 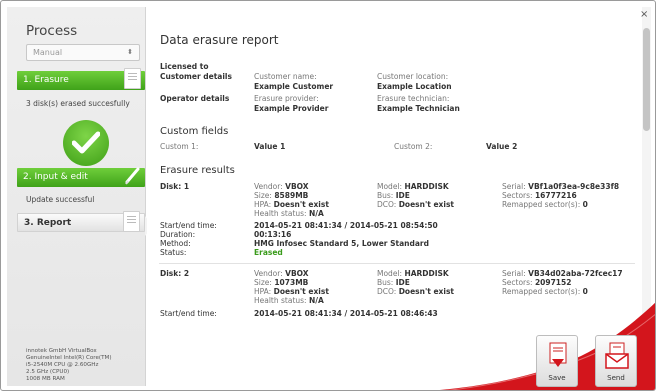 I want to click on disk1-size: Size: 8589MB, so click(x=281, y=195).